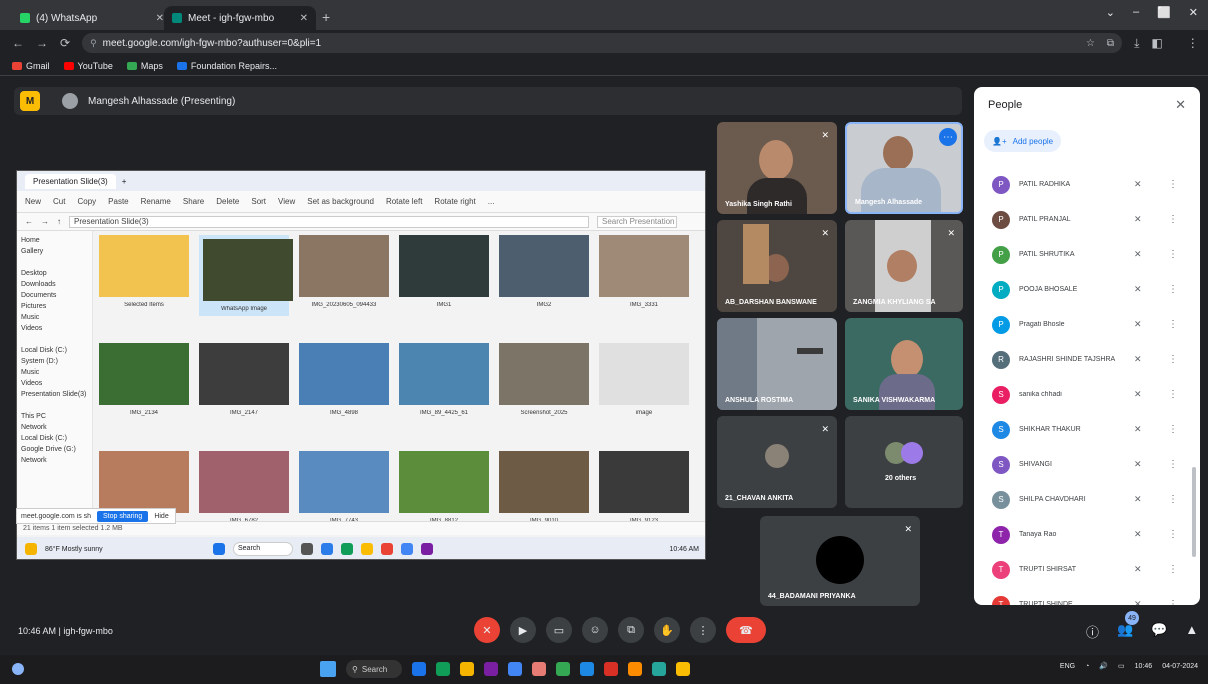  Describe the element at coordinates (467, 669) in the screenshot. I see `explorer-icon` at that location.